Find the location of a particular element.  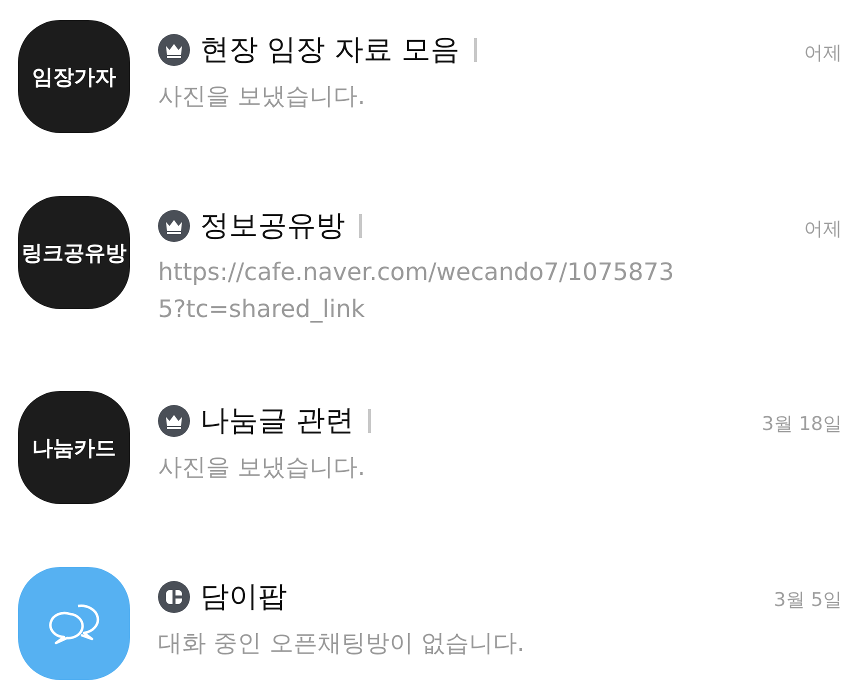

message-time: 3월 18일 is located at coordinates (802, 425).